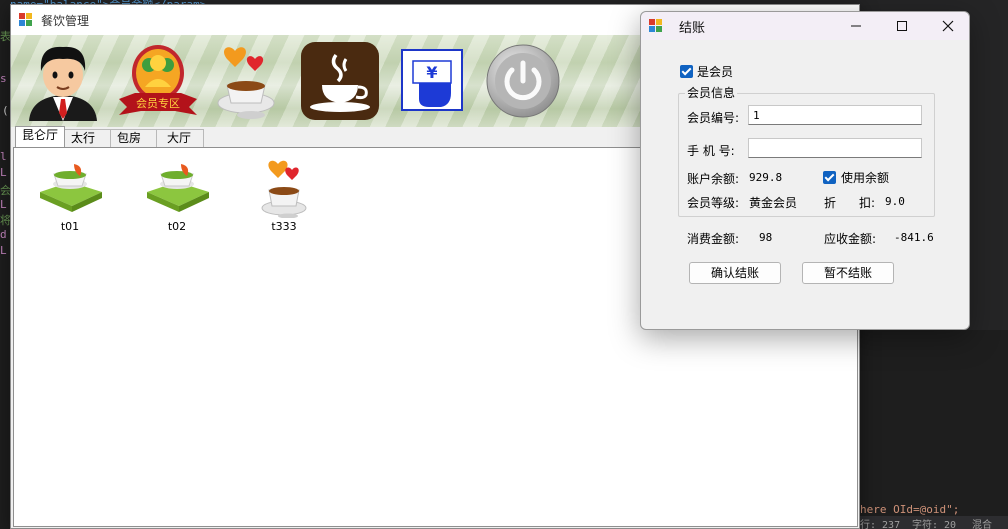 This screenshot has height=529, width=1008. Describe the element at coordinates (692, 28) in the screenshot. I see `dialog-title: 结账` at that location.